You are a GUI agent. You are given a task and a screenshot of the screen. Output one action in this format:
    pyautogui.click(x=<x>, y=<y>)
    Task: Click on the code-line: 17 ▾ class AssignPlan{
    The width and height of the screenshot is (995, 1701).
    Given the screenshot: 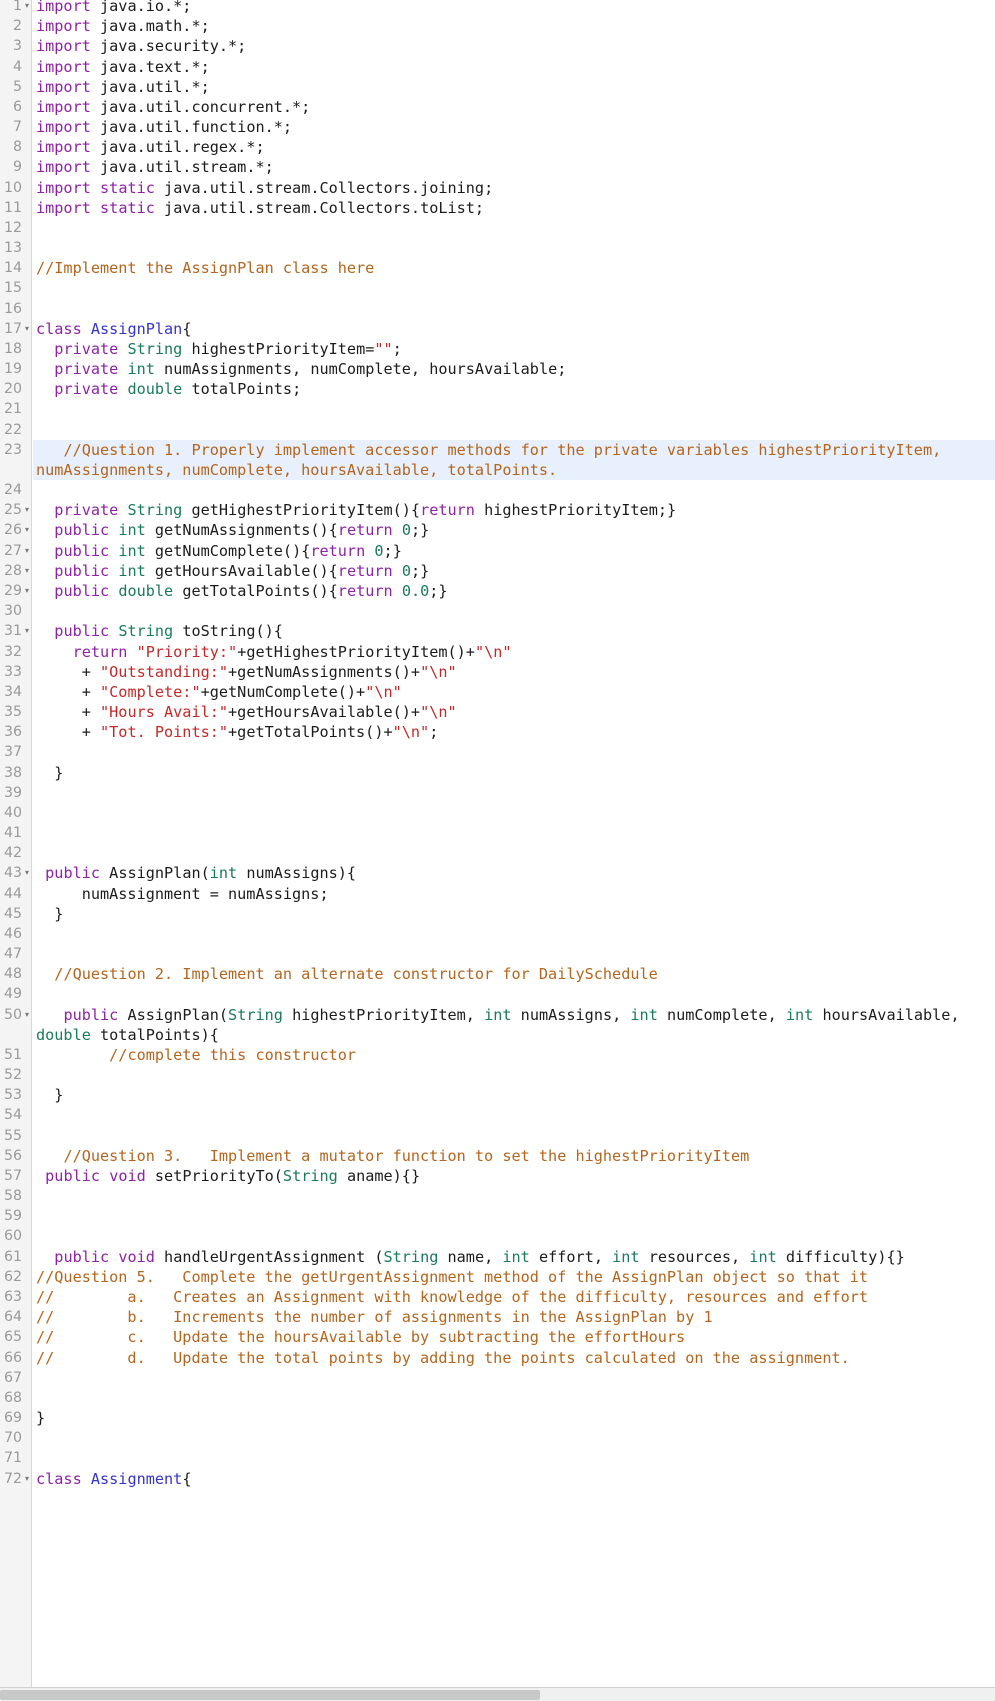 What is the action you would take?
    pyautogui.click(x=497, y=329)
    